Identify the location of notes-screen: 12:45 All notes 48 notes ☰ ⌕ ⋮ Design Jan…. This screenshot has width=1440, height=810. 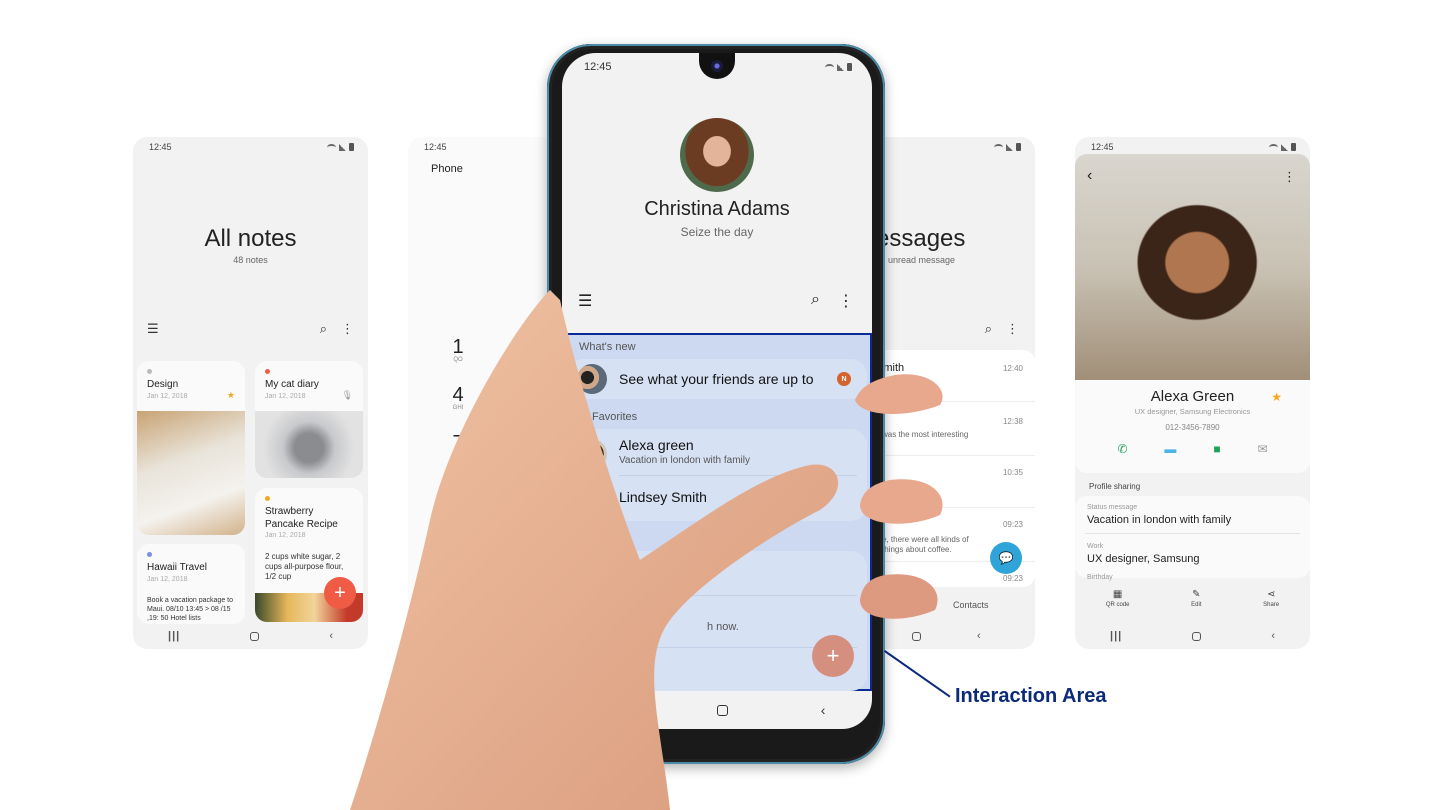
(250, 393).